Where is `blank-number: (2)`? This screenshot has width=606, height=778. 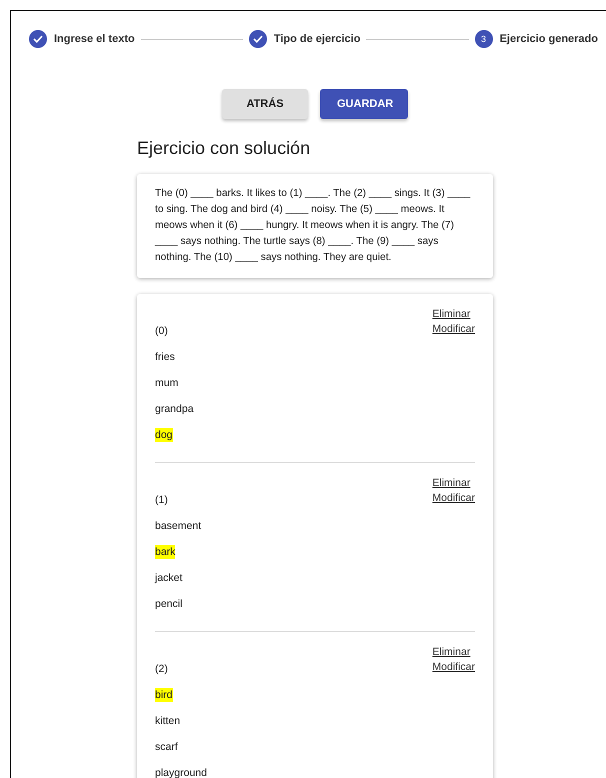
blank-number: (2) is located at coordinates (161, 669).